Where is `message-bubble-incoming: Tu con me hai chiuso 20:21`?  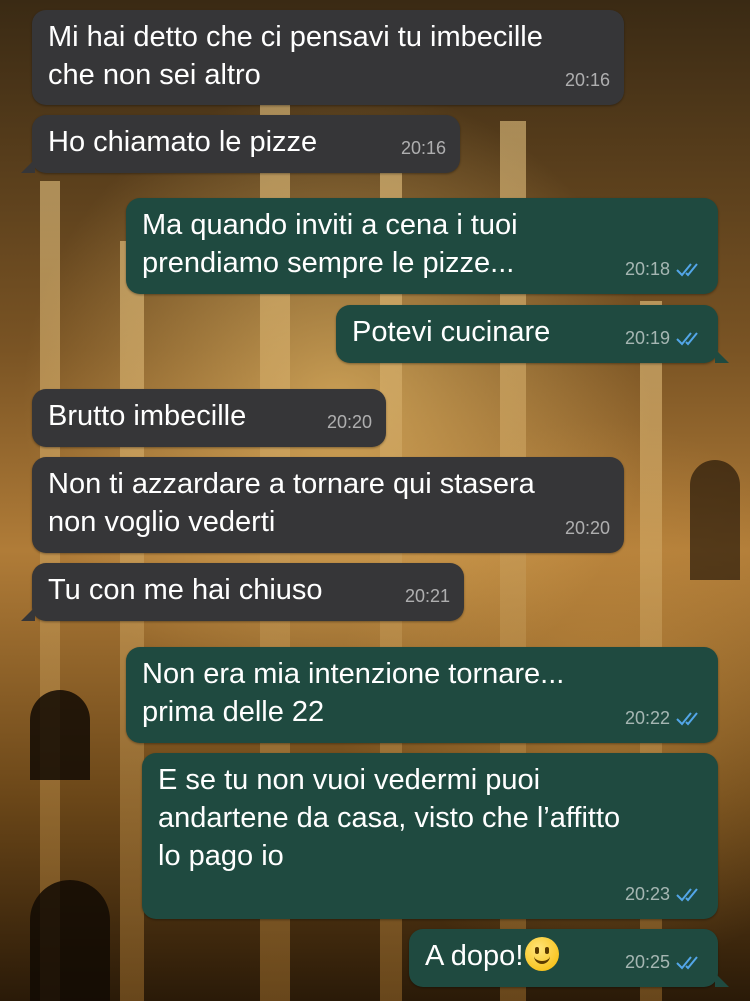
message-bubble-incoming: Tu con me hai chiuso 20:21 is located at coordinates (242, 592).